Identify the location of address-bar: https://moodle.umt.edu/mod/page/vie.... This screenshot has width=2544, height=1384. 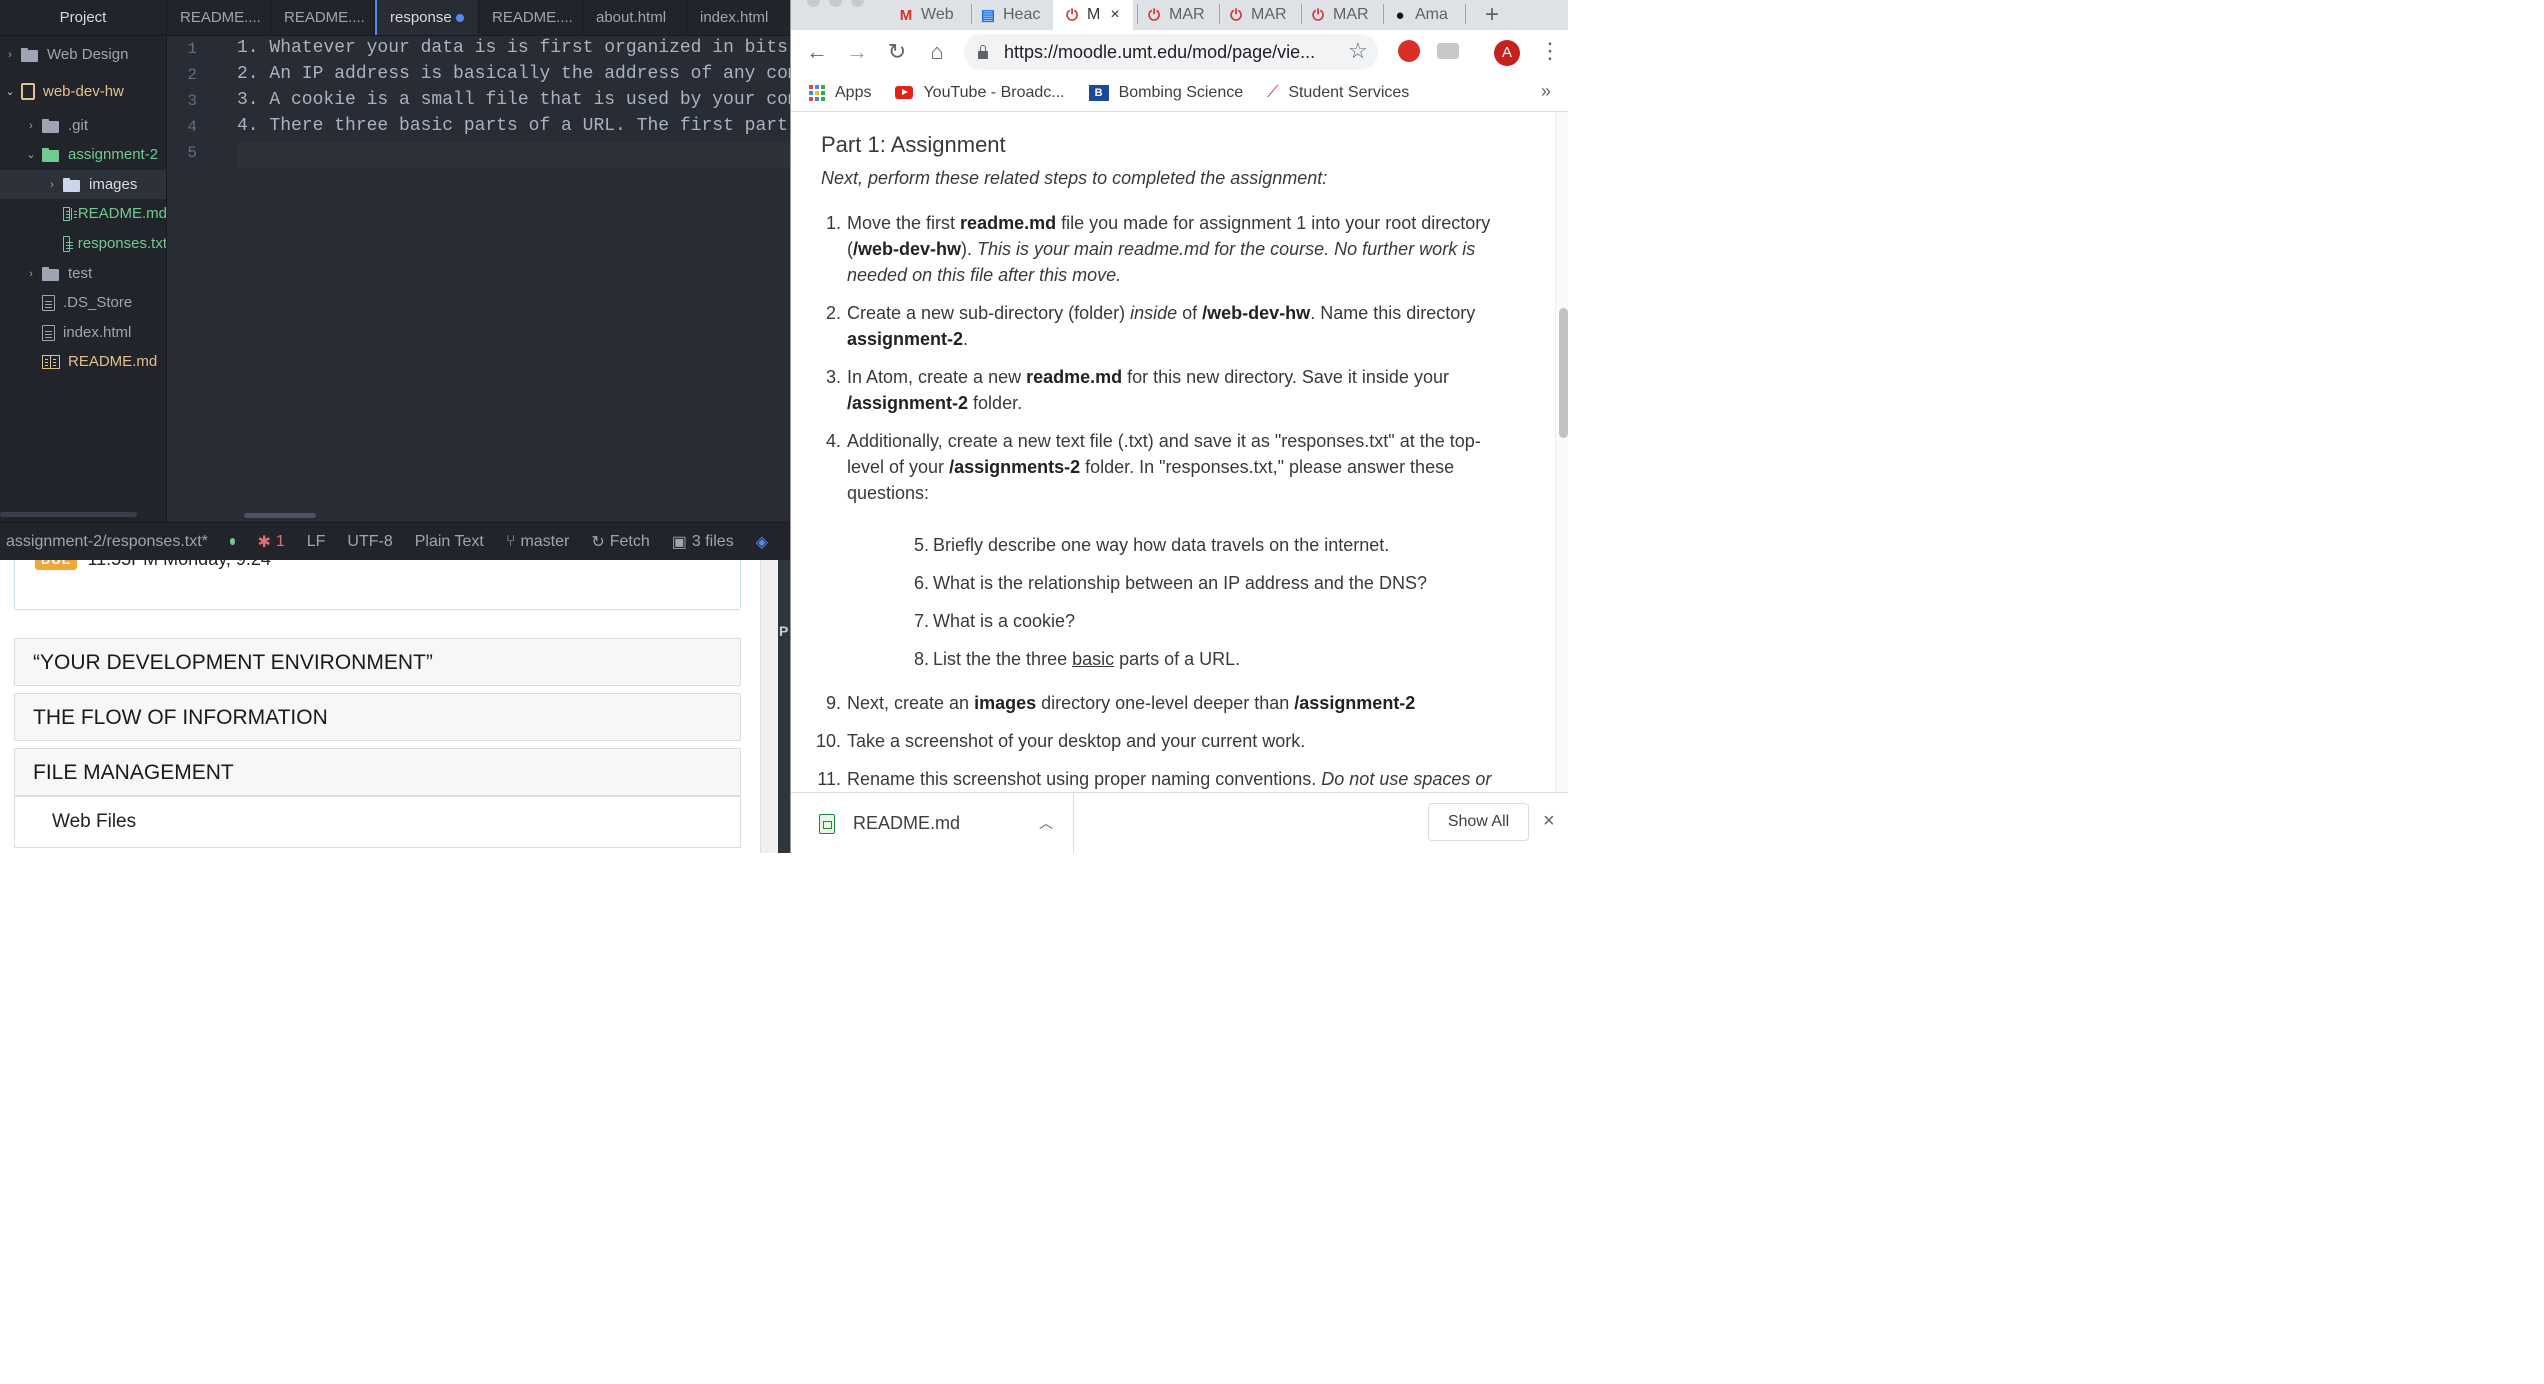
(1171, 52).